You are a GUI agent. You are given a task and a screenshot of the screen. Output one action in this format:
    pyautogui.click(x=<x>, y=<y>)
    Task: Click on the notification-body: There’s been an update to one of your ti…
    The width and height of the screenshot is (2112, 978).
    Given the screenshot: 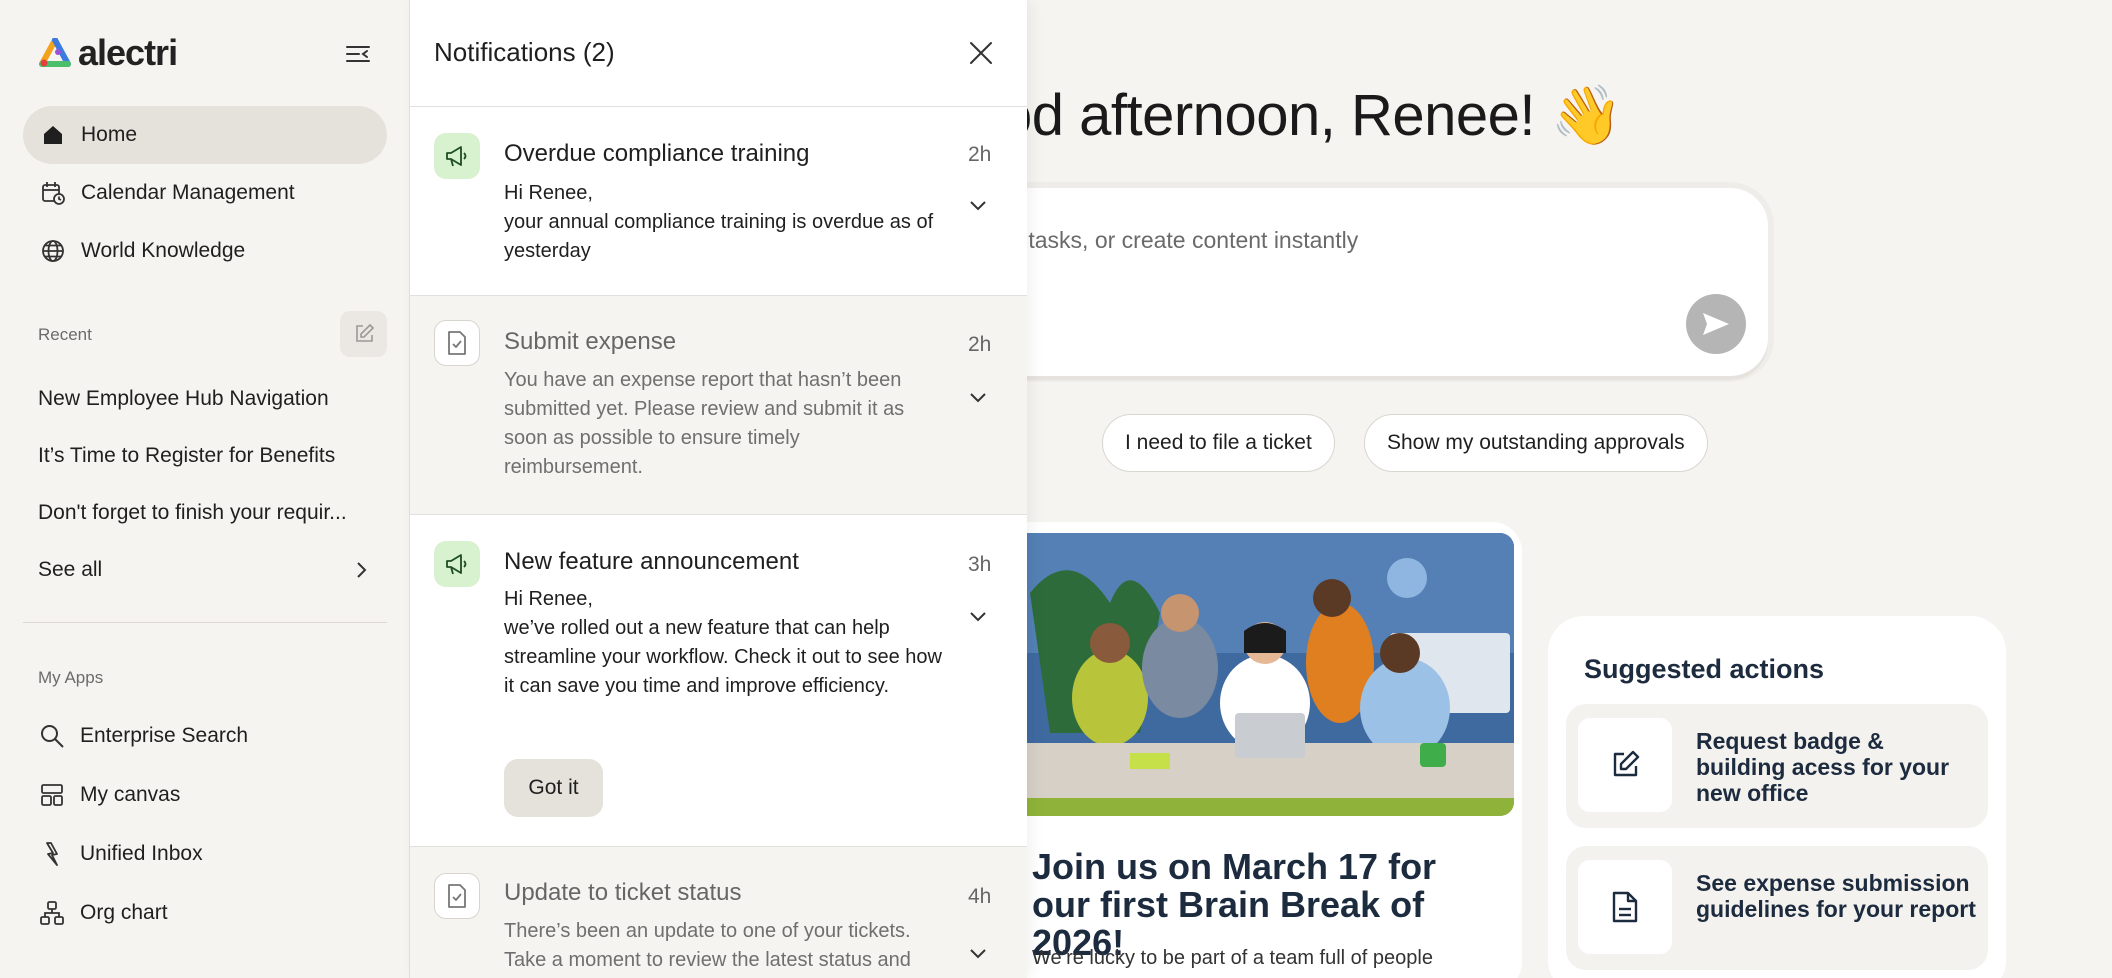 What is the action you would take?
    pyautogui.click(x=707, y=945)
    